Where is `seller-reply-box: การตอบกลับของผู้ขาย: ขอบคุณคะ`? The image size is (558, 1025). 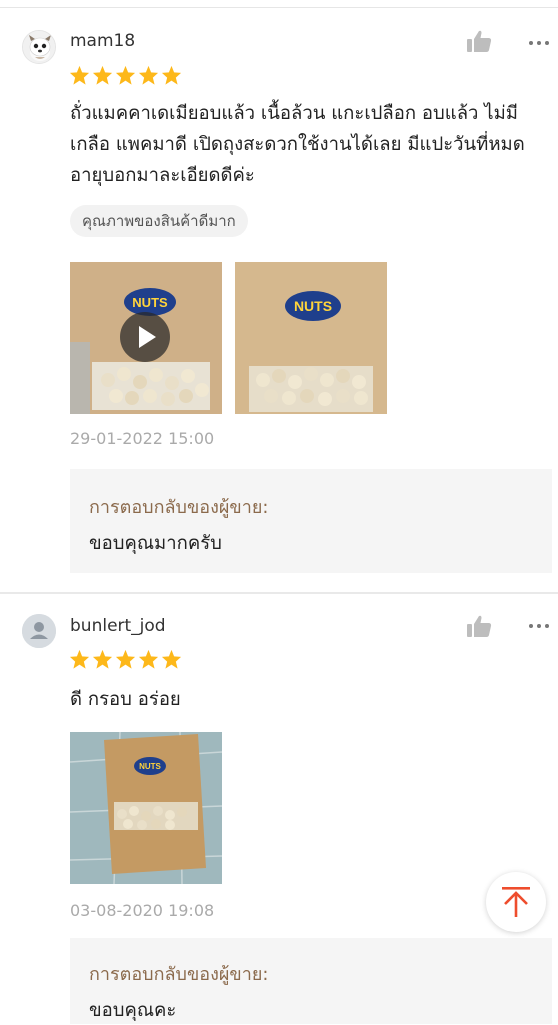 seller-reply-box: การตอบกลับของผู้ขาย: ขอบคุณคะ is located at coordinates (311, 981).